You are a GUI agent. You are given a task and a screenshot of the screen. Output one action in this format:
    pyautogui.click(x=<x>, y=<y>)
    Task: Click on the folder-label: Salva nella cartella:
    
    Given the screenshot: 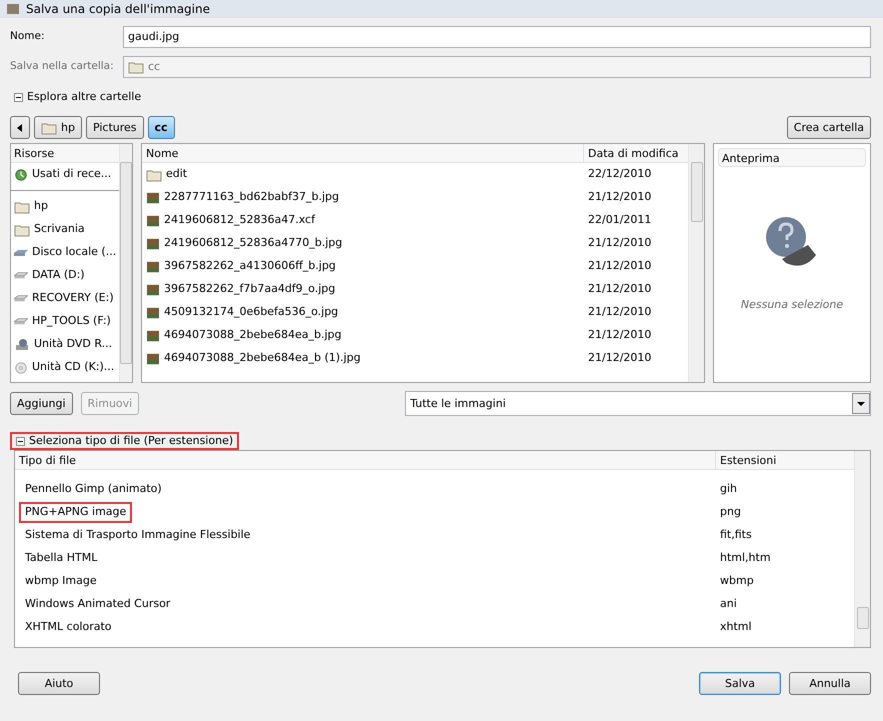 What is the action you would take?
    pyautogui.click(x=62, y=66)
    